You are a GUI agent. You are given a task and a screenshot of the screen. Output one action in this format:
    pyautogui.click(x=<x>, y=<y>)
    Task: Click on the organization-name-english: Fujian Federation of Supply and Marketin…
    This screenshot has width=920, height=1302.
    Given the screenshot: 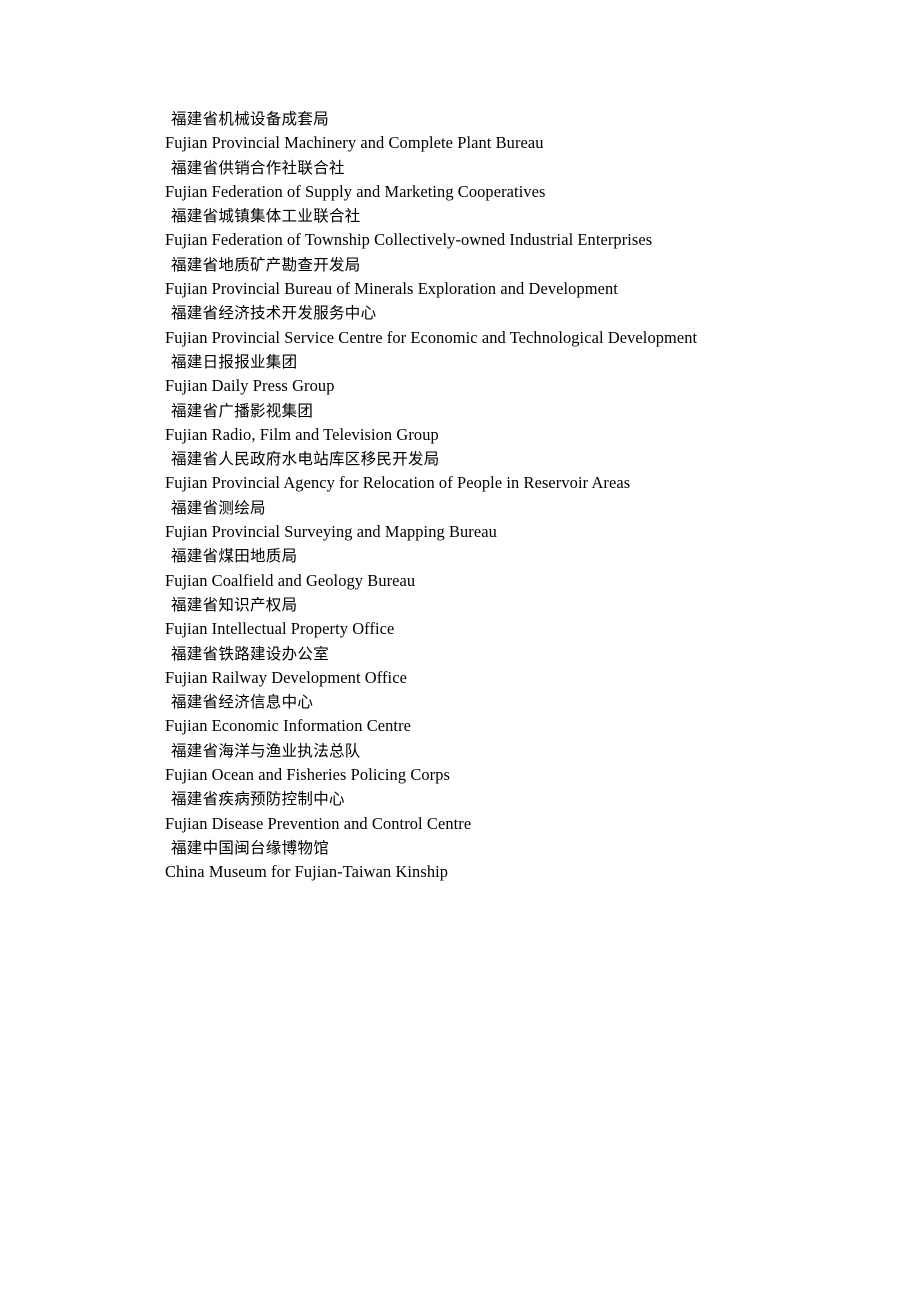 What is the action you would take?
    pyautogui.click(x=355, y=191)
    